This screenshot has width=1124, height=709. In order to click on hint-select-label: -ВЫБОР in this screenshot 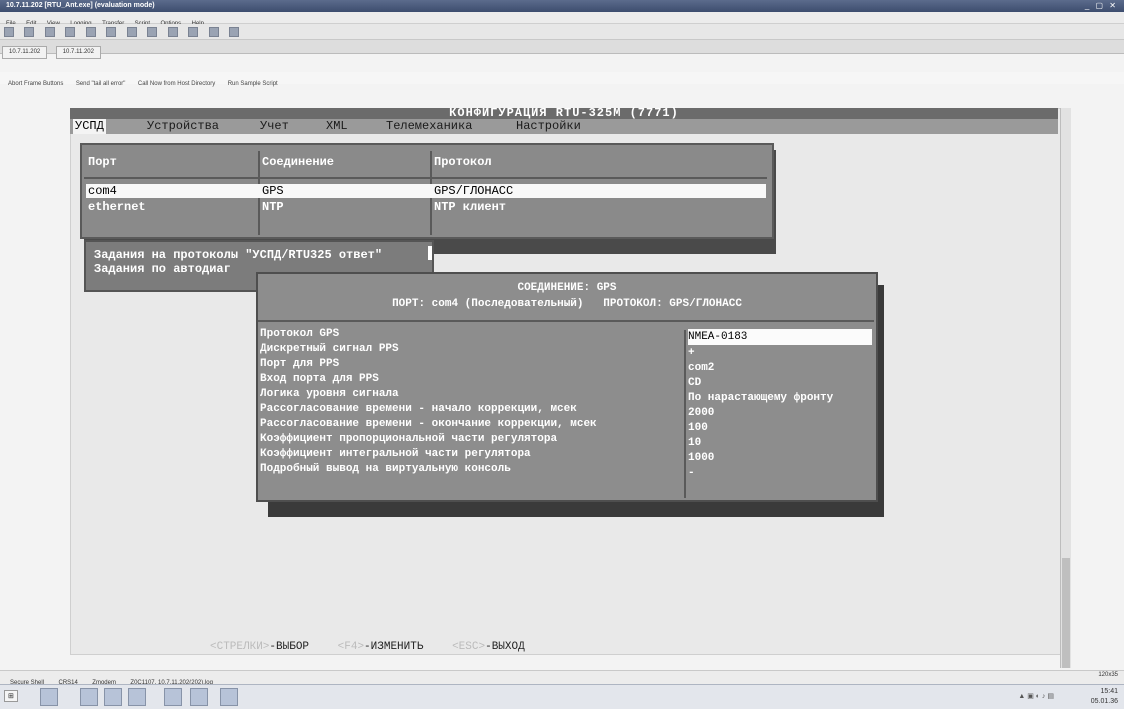, I will do `click(289, 647)`.